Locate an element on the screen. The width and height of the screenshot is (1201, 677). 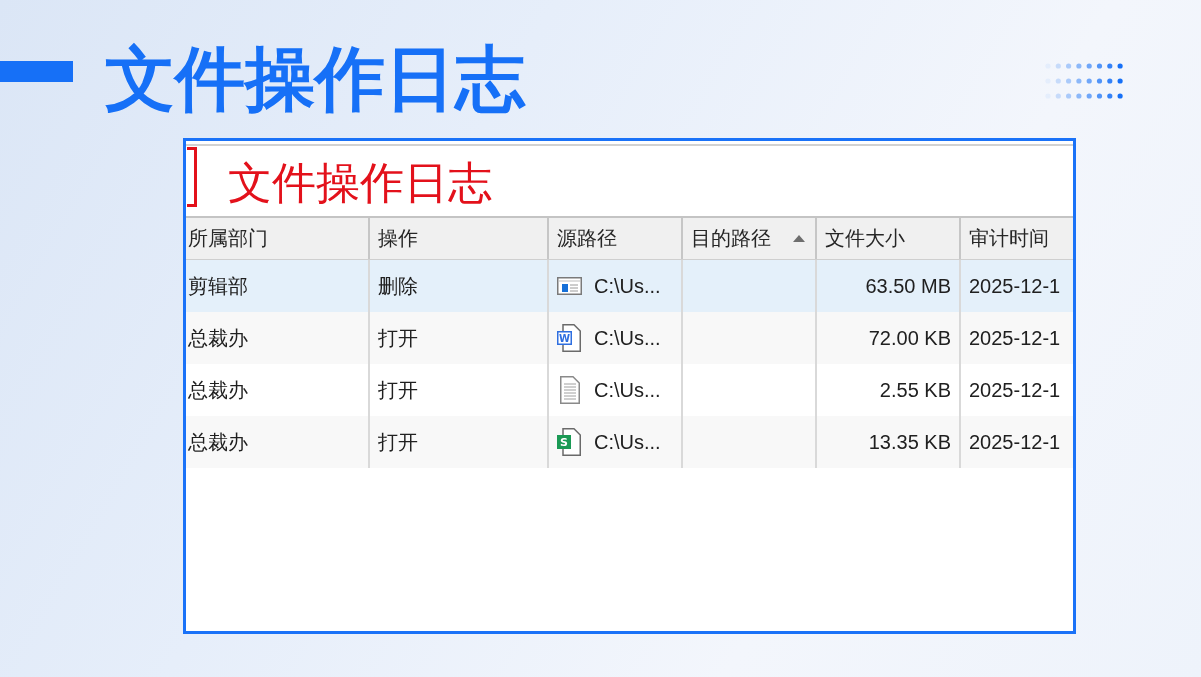
table-row: 总裁办 打开 S C:\Us... 13.35 KB 2025-12-1 is located at coordinates (629, 442).